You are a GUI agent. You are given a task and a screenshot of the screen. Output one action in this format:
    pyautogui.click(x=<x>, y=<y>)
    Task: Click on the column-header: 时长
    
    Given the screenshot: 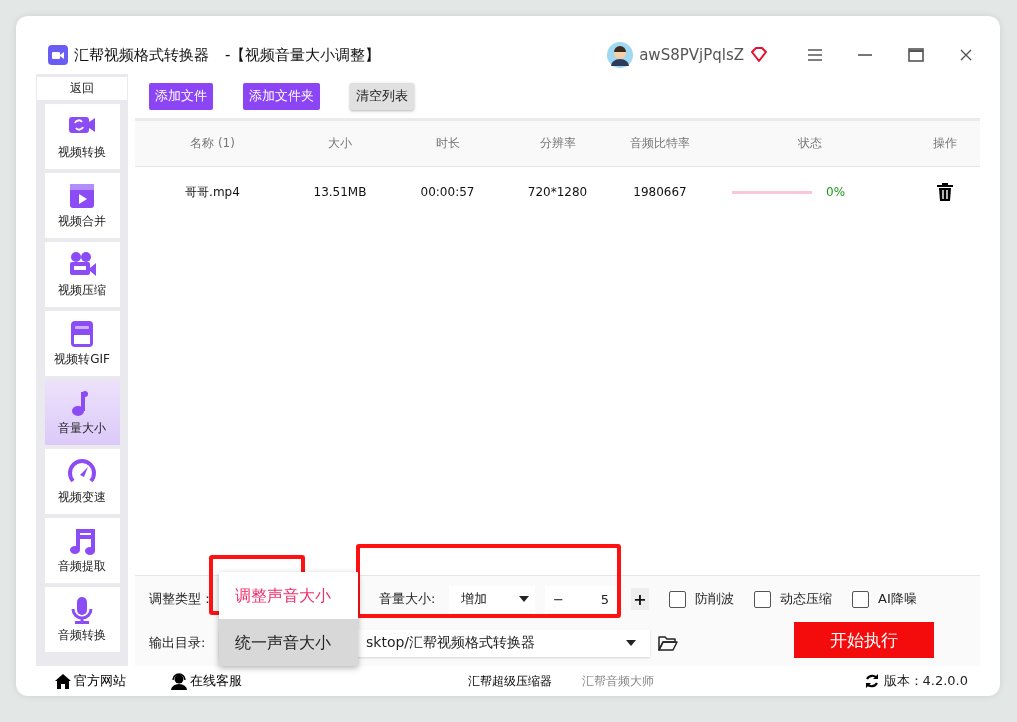 What is the action you would take?
    pyautogui.click(x=447, y=143)
    